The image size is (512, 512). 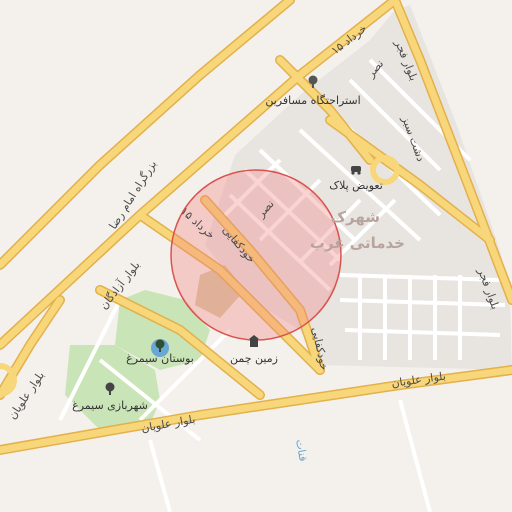 I want to click on poi-label-esterahatgah: استراحتگاه مسافرین, so click(x=312, y=100).